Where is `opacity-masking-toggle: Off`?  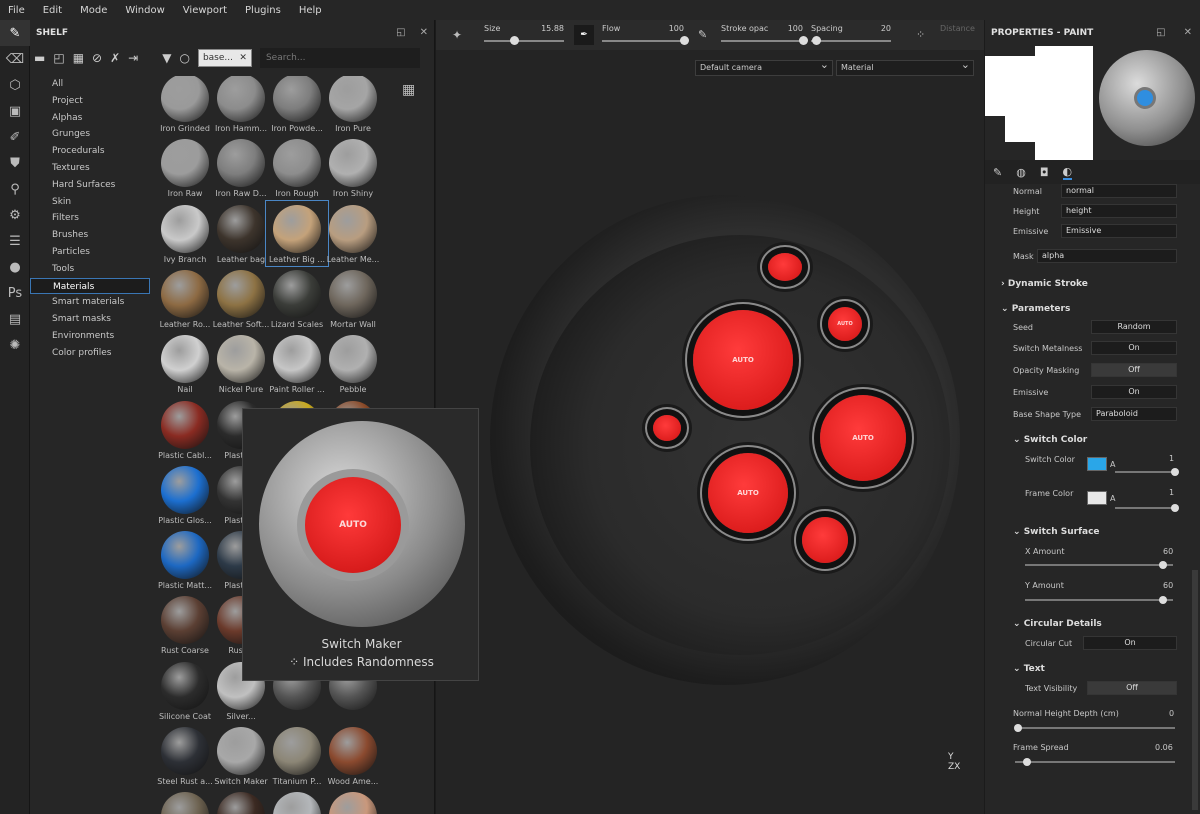 opacity-masking-toggle: Off is located at coordinates (1134, 370).